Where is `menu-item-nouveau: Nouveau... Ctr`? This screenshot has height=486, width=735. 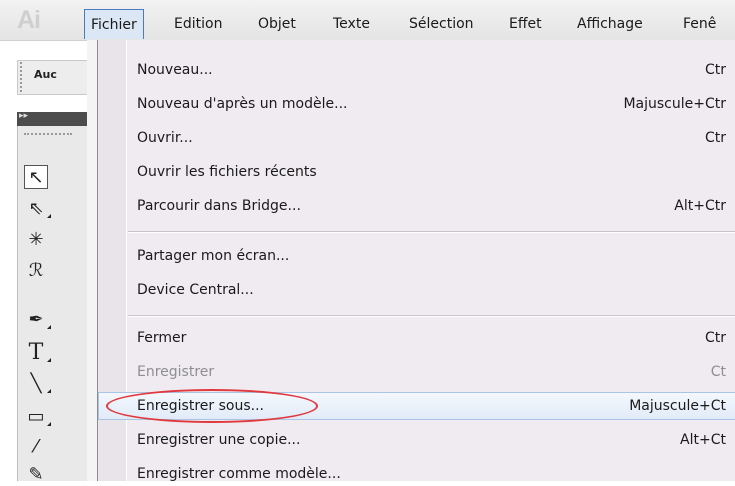 menu-item-nouveau: Nouveau... Ctr is located at coordinates (416, 70).